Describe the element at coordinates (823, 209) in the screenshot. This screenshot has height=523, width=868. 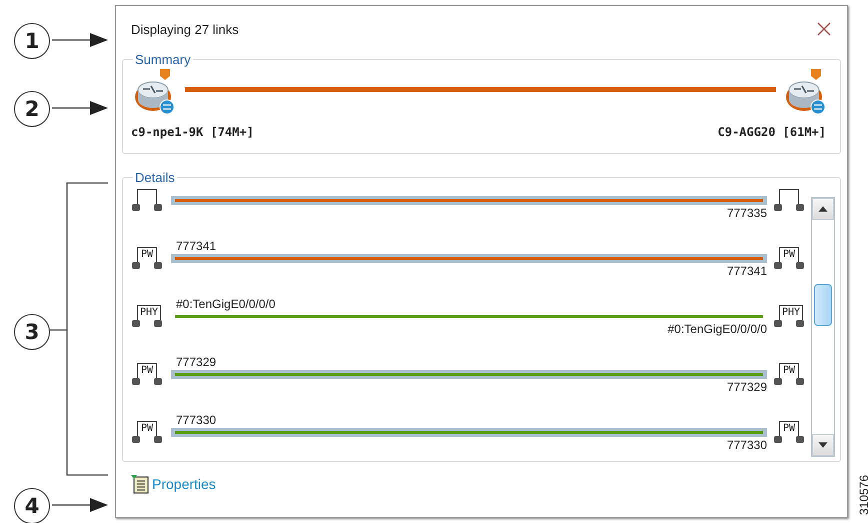
I see `scroll-up-button` at that location.